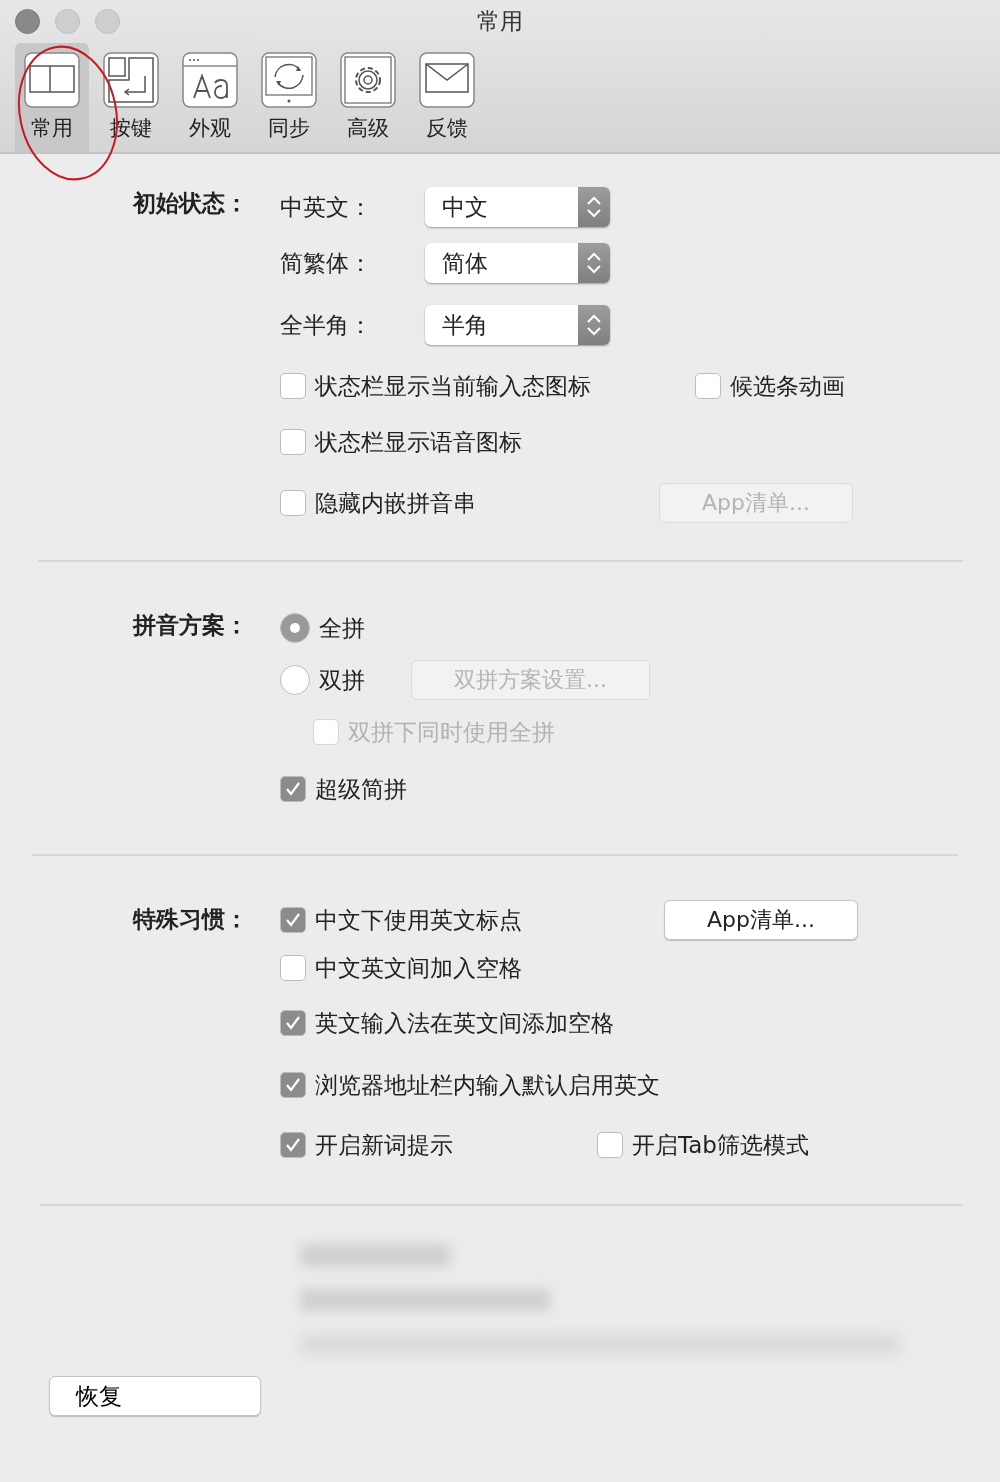 This screenshot has height=1482, width=1000. What do you see at coordinates (67, 21) in the screenshot?
I see `minimize-button` at bounding box center [67, 21].